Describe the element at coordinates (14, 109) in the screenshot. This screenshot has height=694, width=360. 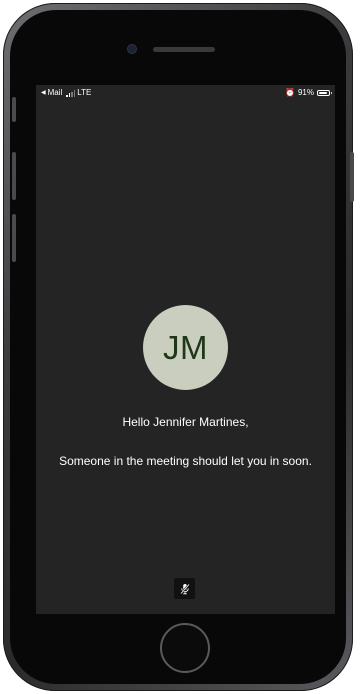
I see `mute-switch` at that location.